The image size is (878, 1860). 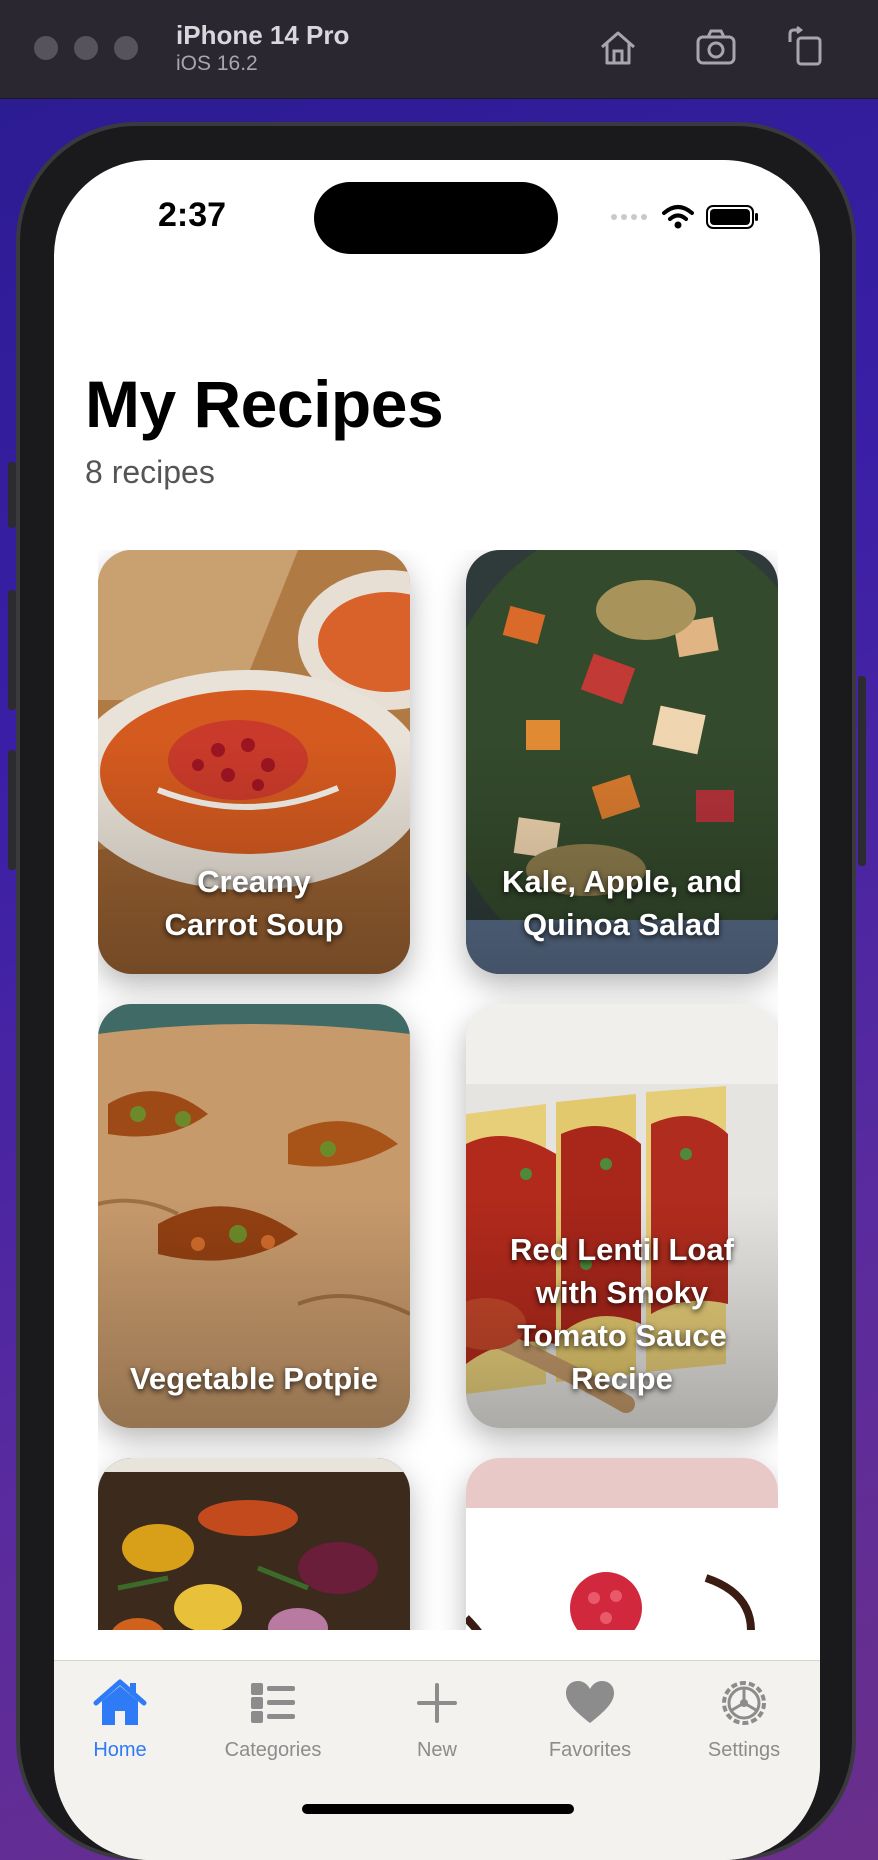 What do you see at coordinates (264, 404) in the screenshot?
I see `page-title: My Recipes` at bounding box center [264, 404].